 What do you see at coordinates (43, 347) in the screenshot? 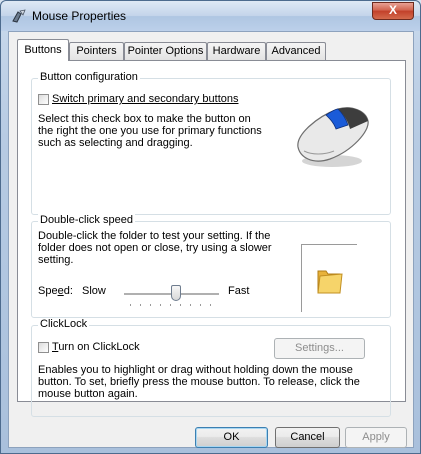
I see `clicklock-checkbox` at bounding box center [43, 347].